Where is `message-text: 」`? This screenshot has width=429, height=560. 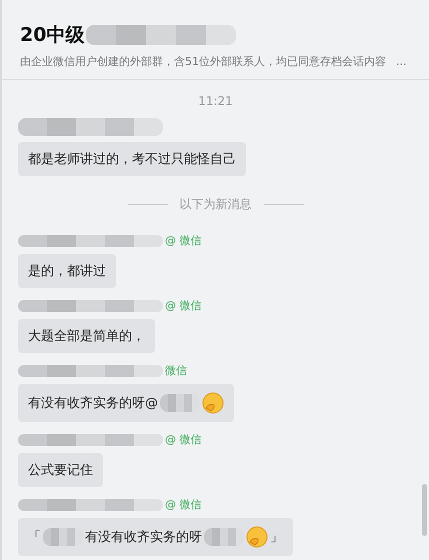
message-text: 」 is located at coordinates (276, 537).